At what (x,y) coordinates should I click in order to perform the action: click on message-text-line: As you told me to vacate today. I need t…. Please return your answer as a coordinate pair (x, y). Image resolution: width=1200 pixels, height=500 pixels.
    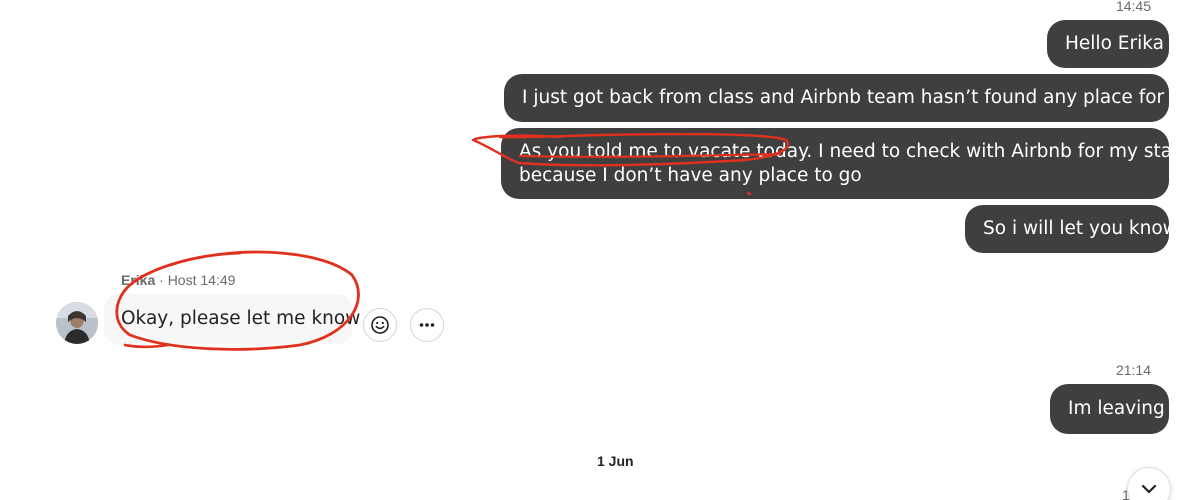
    Looking at the image, I should click on (851, 151).